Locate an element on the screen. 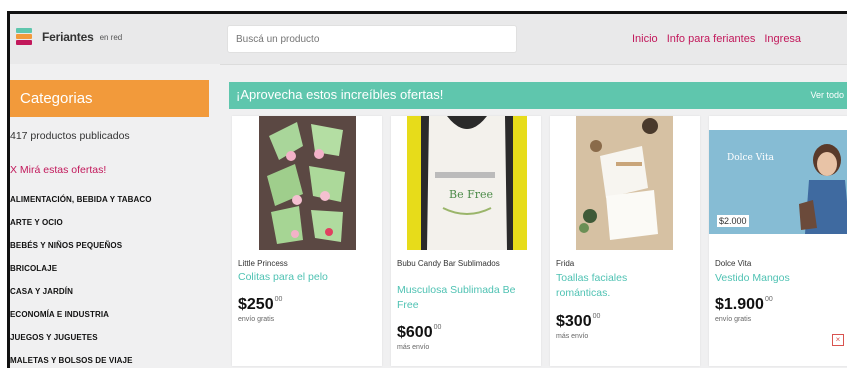  products-count: 417 productos publicados is located at coordinates (70, 136).